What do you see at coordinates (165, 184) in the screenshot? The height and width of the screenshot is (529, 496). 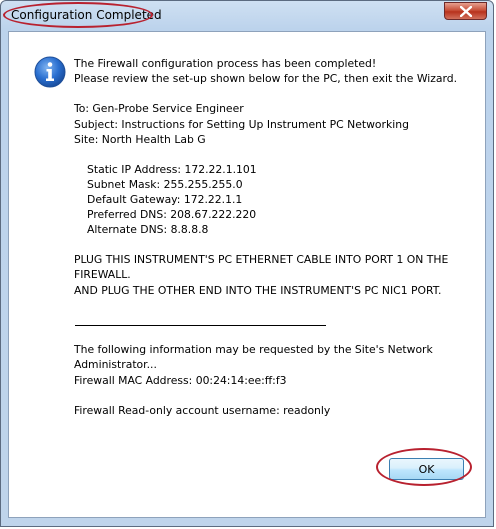 I see `subnet-mask-line: Subnet Mask: 255.255.255.0` at bounding box center [165, 184].